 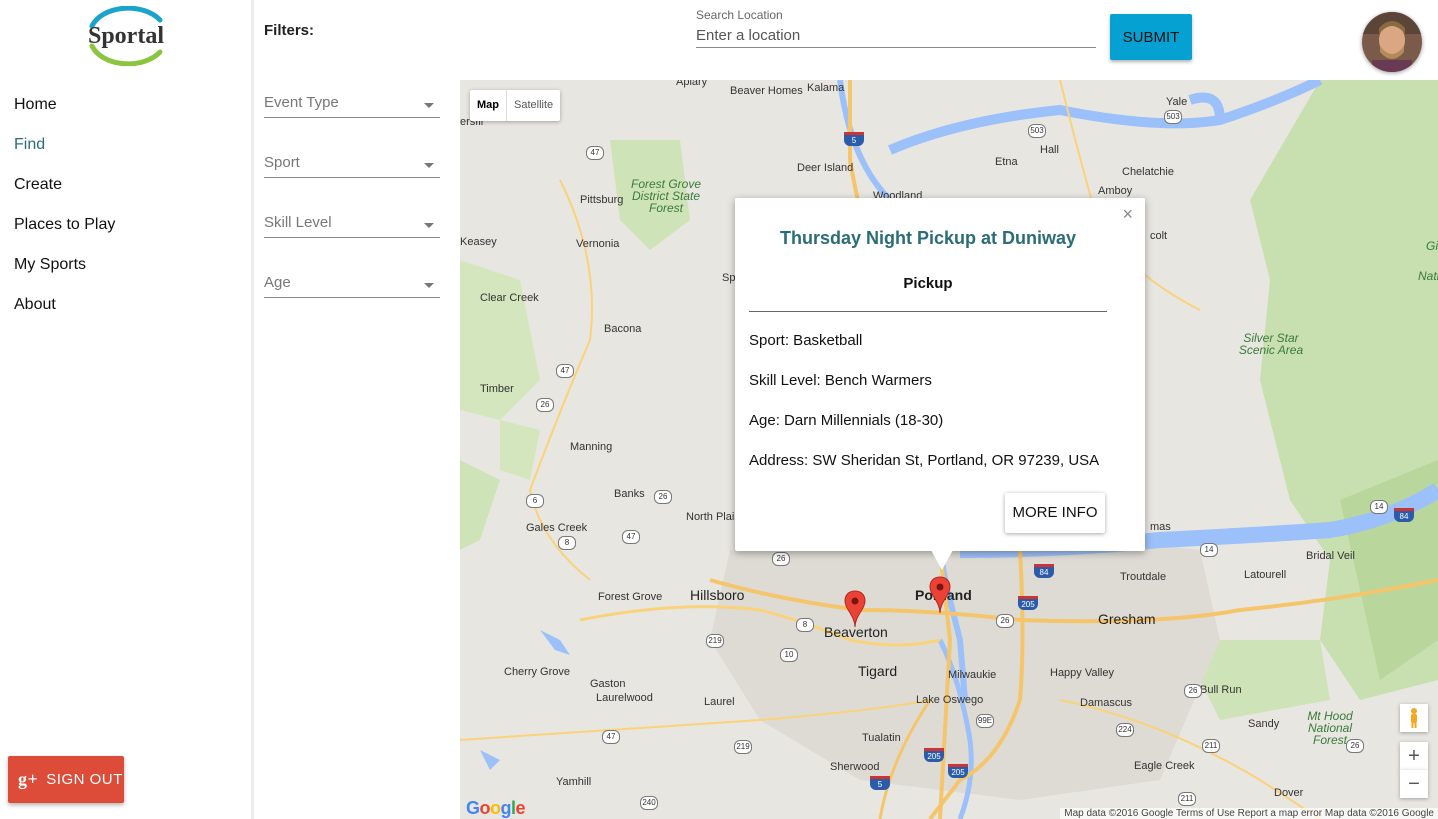 What do you see at coordinates (64, 232) in the screenshot?
I see `sidebar-item-places-to-play: Places to Play` at bounding box center [64, 232].